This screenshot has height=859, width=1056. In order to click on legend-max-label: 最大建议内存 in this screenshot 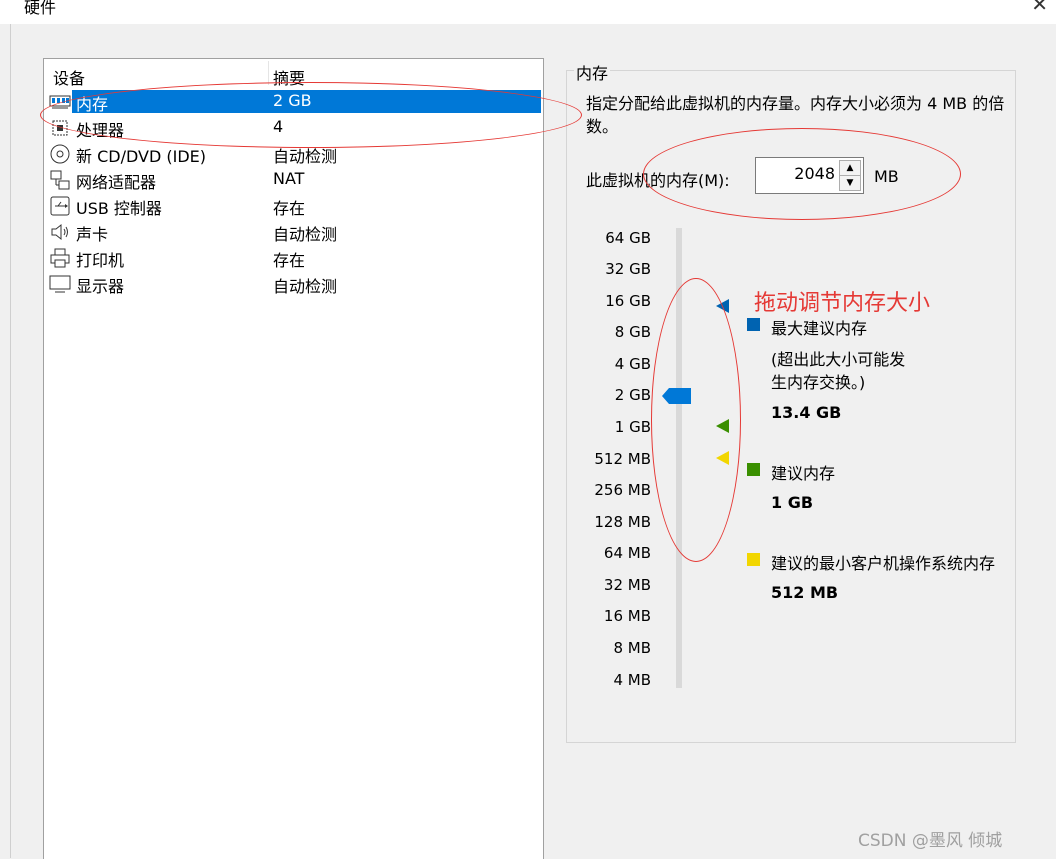, I will do `click(819, 328)`.